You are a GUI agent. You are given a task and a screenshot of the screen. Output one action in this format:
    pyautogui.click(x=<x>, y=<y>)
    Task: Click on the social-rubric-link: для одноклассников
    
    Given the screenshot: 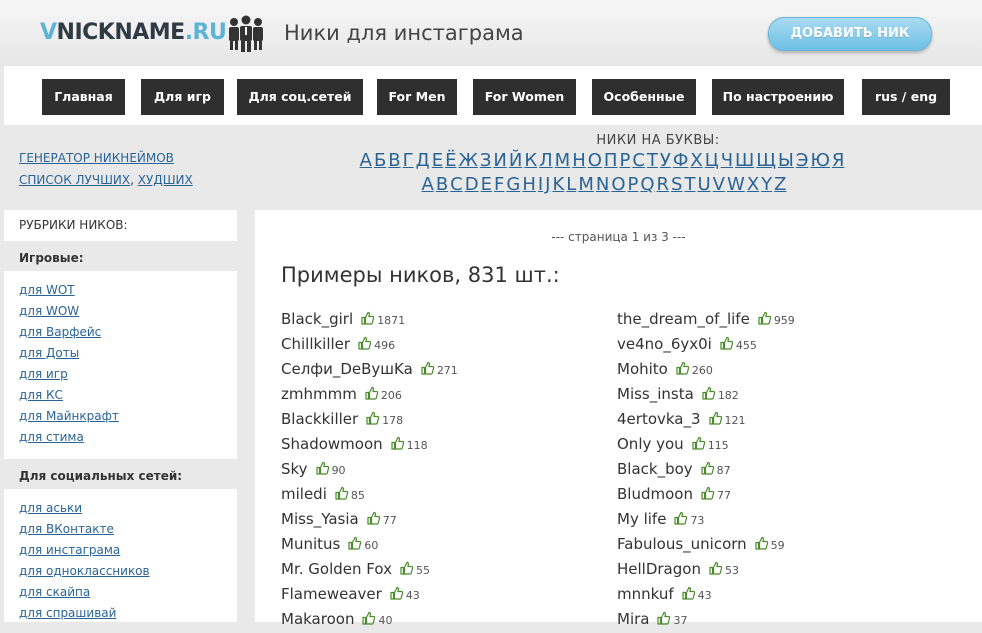 What is the action you would take?
    pyautogui.click(x=84, y=571)
    